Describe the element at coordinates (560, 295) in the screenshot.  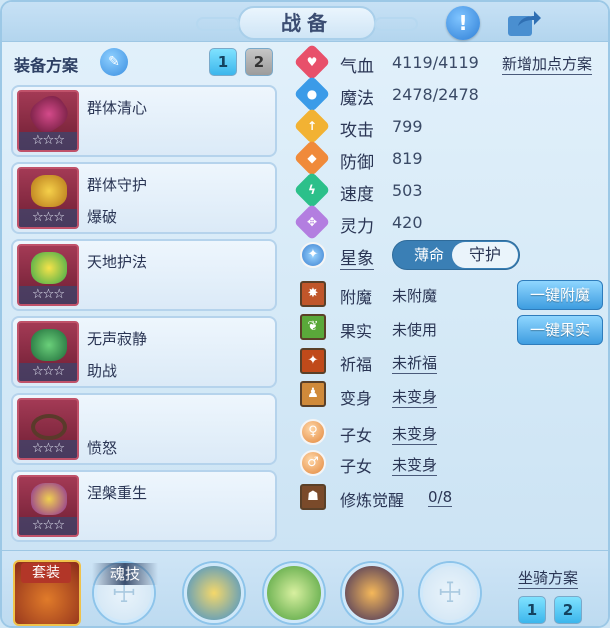
I see `one-click-enchant-button: 一键附魔` at that location.